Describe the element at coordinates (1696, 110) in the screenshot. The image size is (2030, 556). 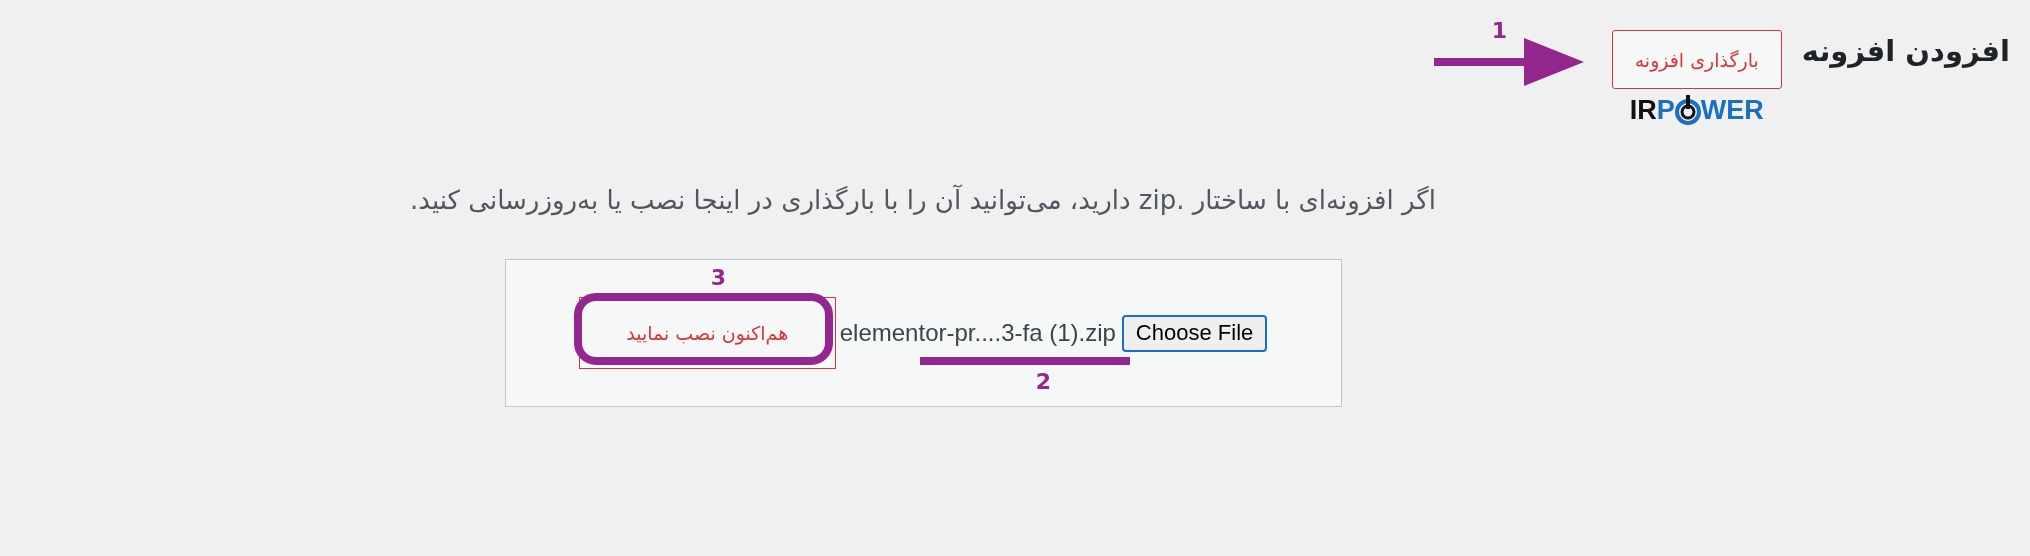
I see `logo: IRP WER` at that location.